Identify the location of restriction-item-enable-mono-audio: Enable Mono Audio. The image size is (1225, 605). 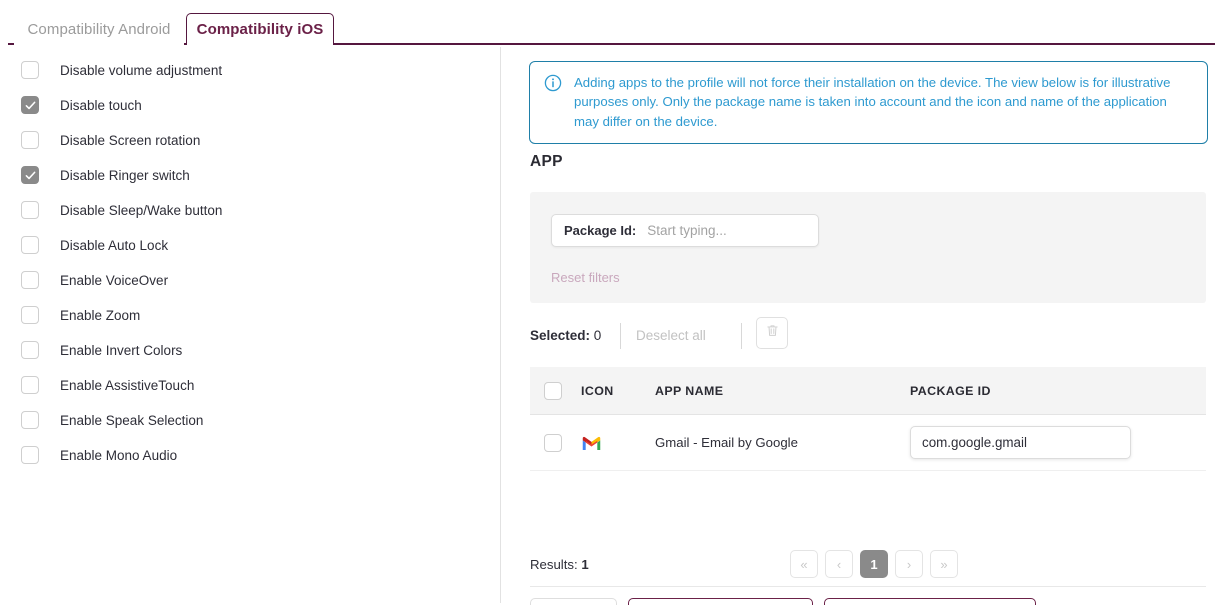
(99, 455).